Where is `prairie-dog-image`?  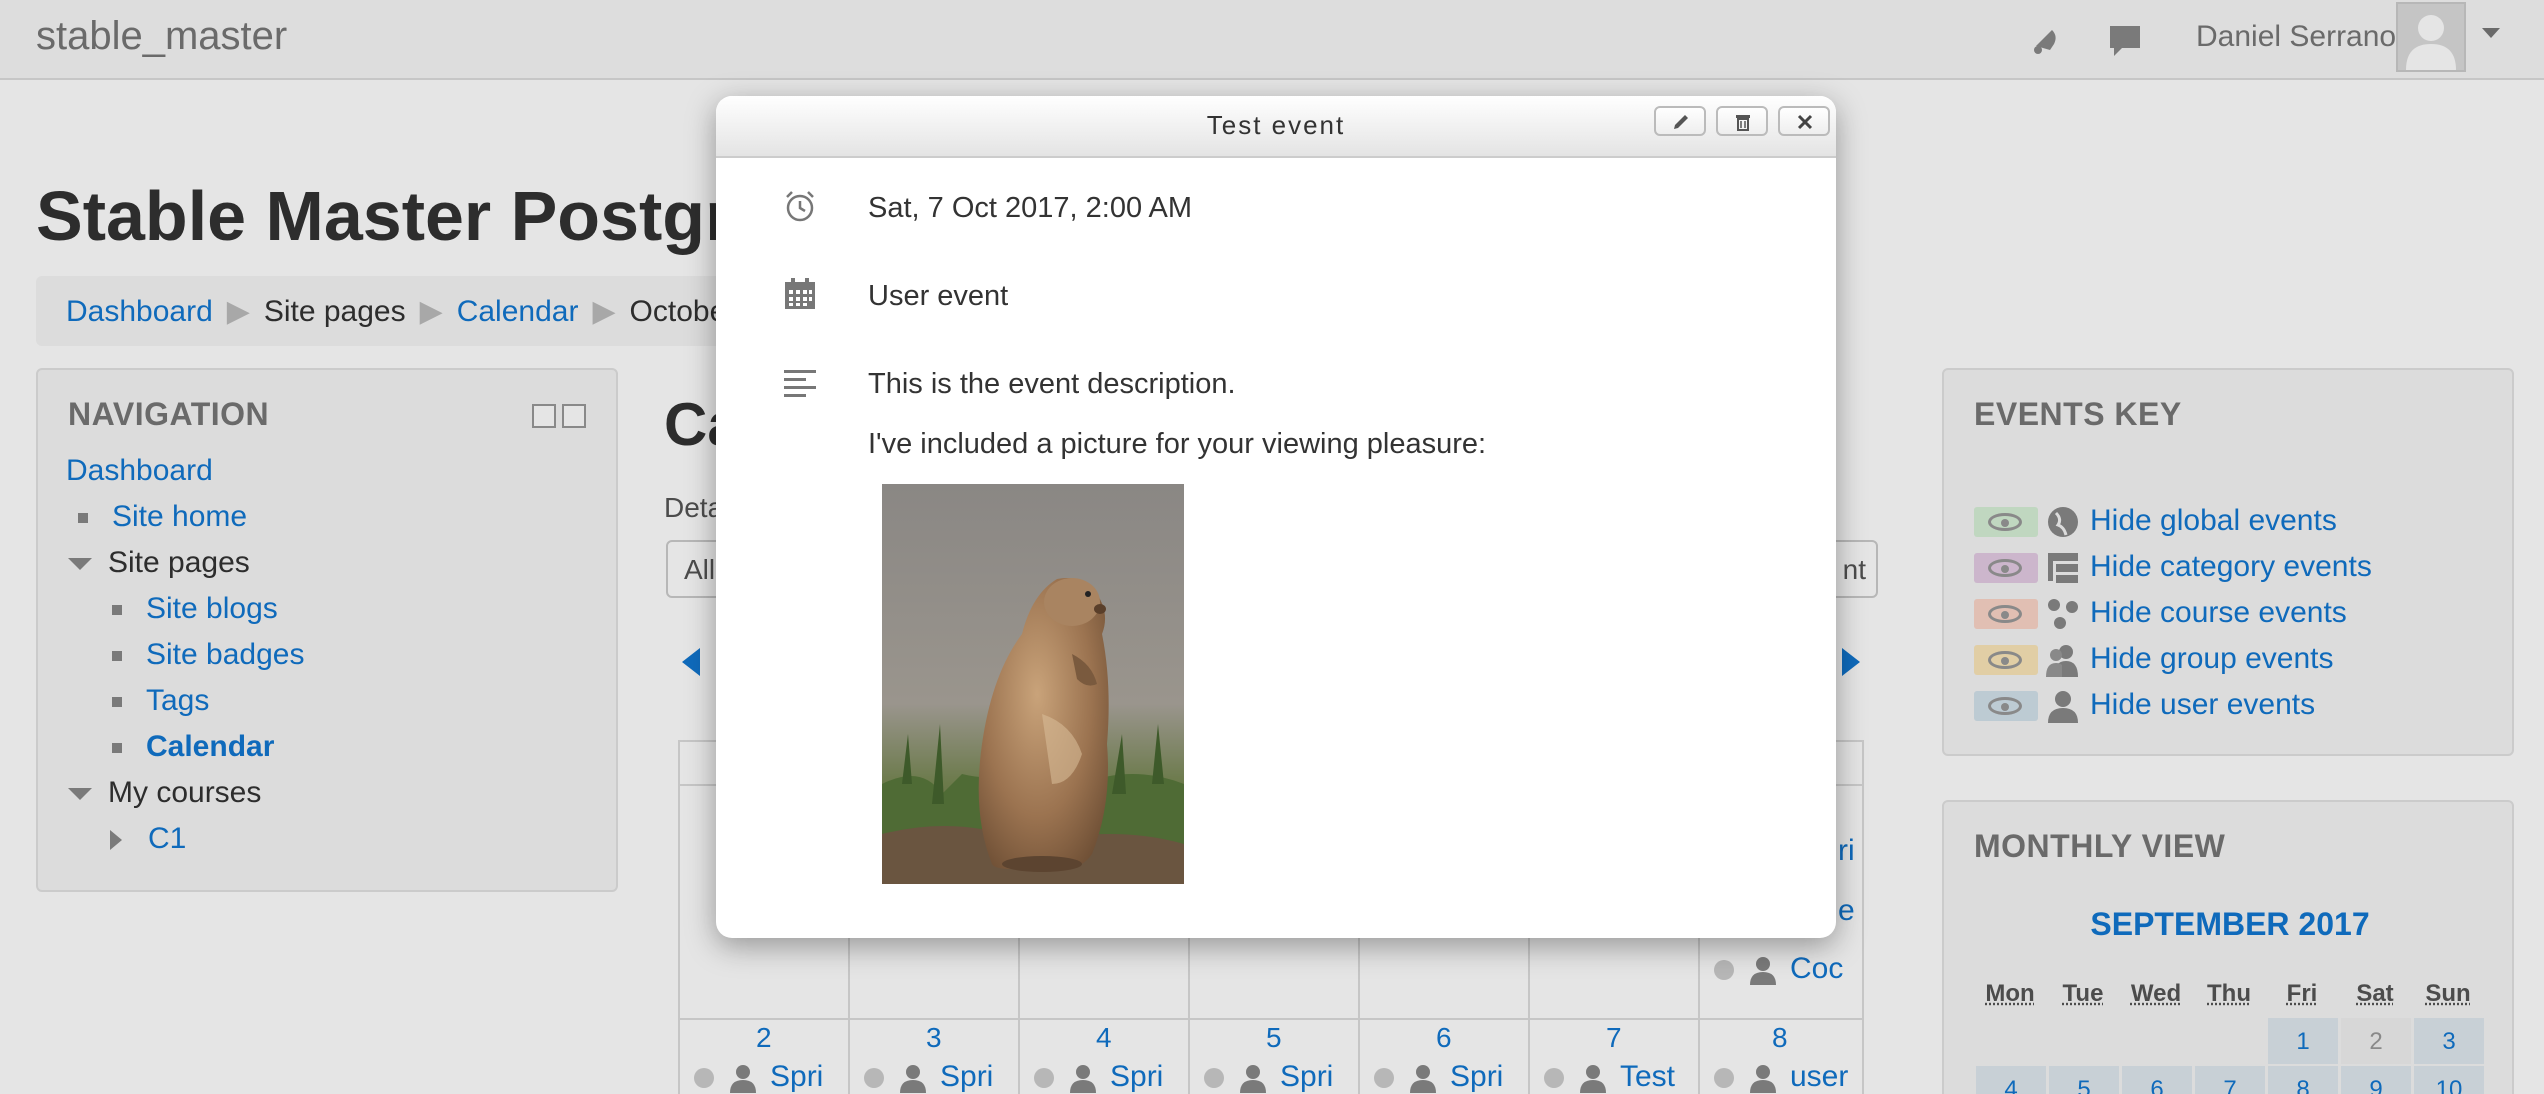 prairie-dog-image is located at coordinates (1033, 684).